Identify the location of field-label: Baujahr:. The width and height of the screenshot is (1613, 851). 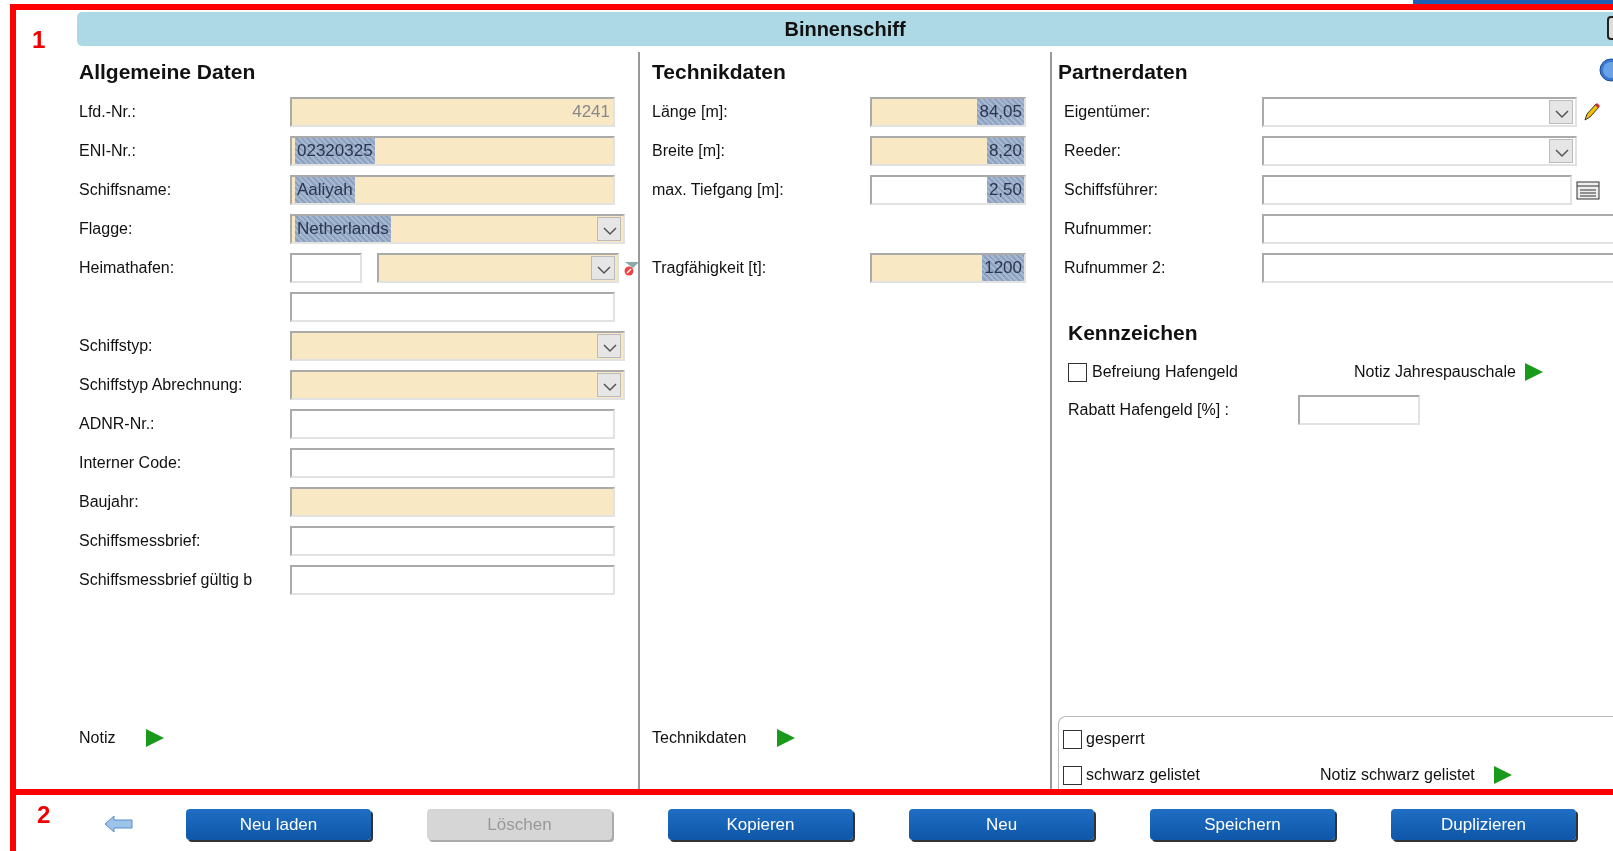
(109, 501).